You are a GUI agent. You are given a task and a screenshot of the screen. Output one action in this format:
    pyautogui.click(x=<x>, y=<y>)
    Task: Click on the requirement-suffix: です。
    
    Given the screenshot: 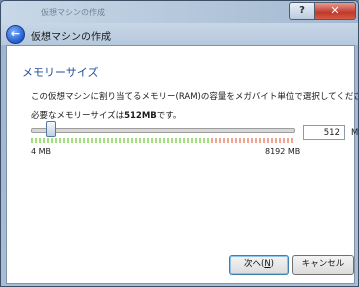 What is the action you would take?
    pyautogui.click(x=169, y=116)
    